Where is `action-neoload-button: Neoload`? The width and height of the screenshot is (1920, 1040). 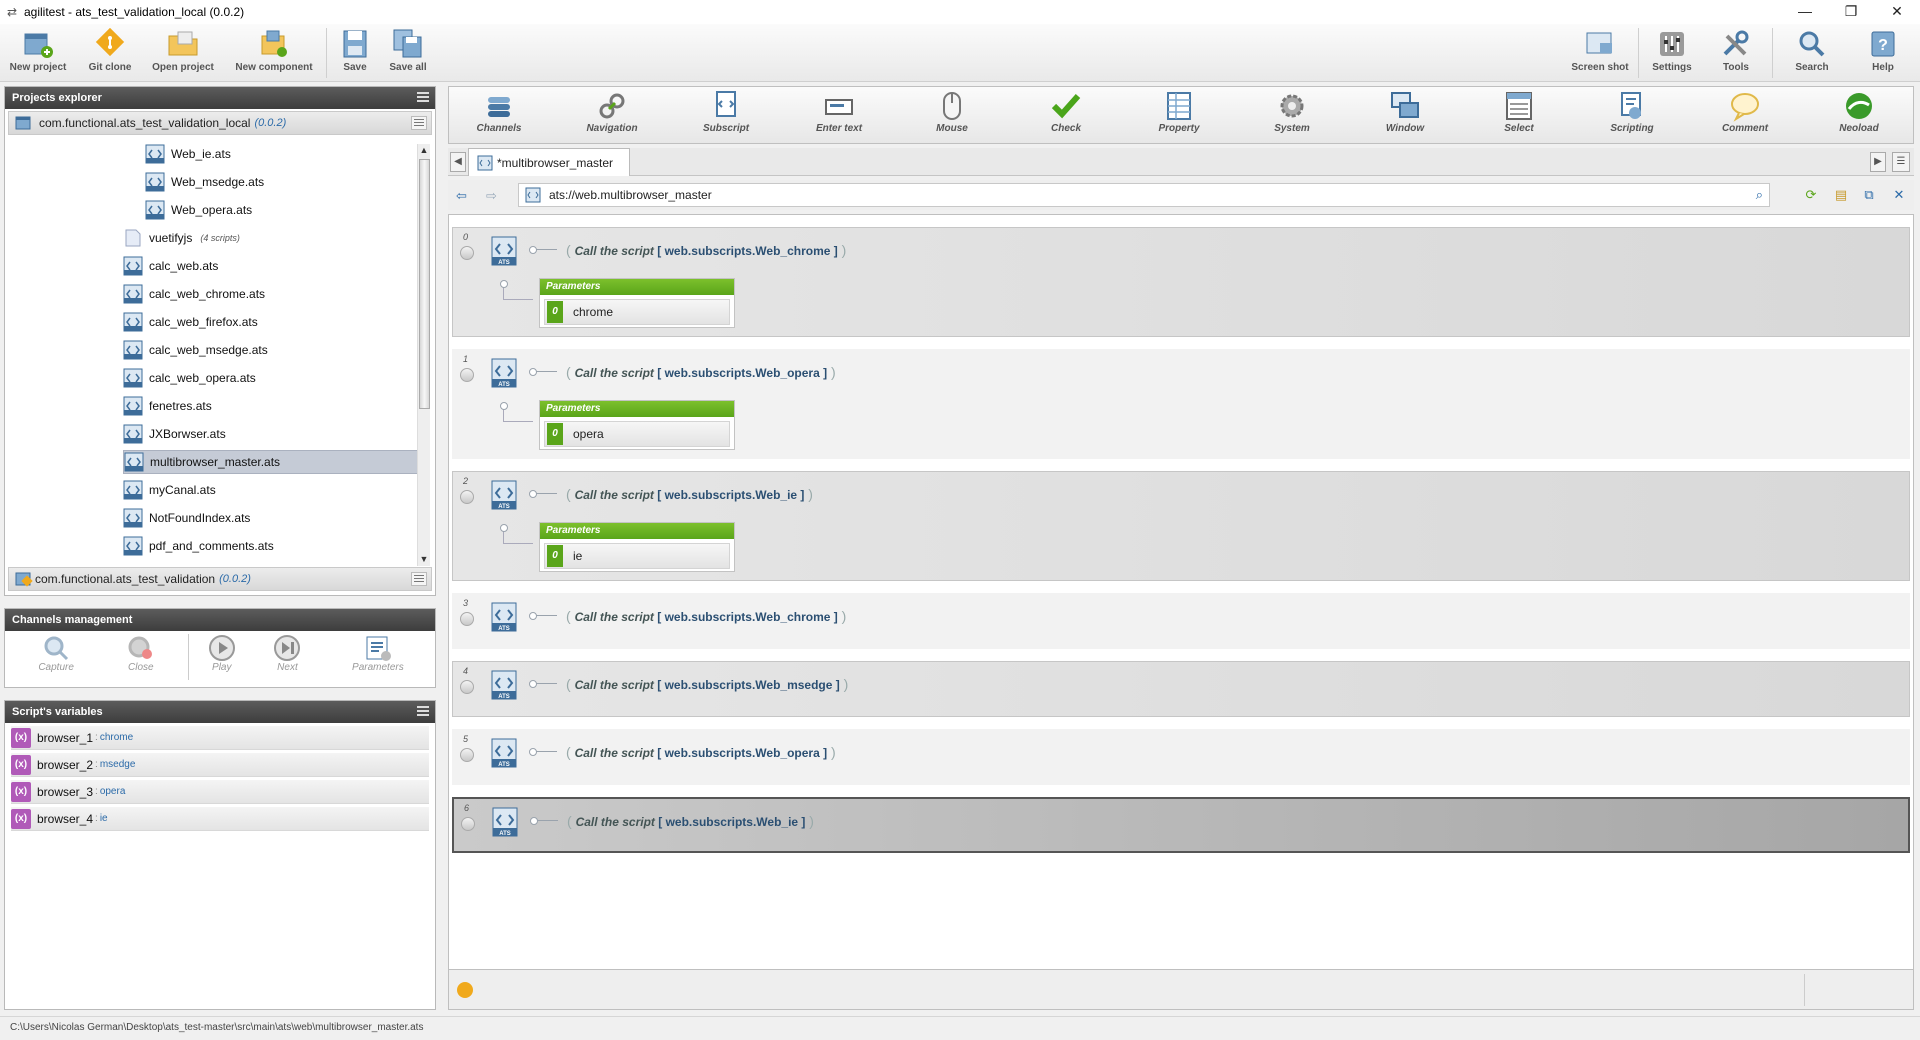 action-neoload-button: Neoload is located at coordinates (1859, 111).